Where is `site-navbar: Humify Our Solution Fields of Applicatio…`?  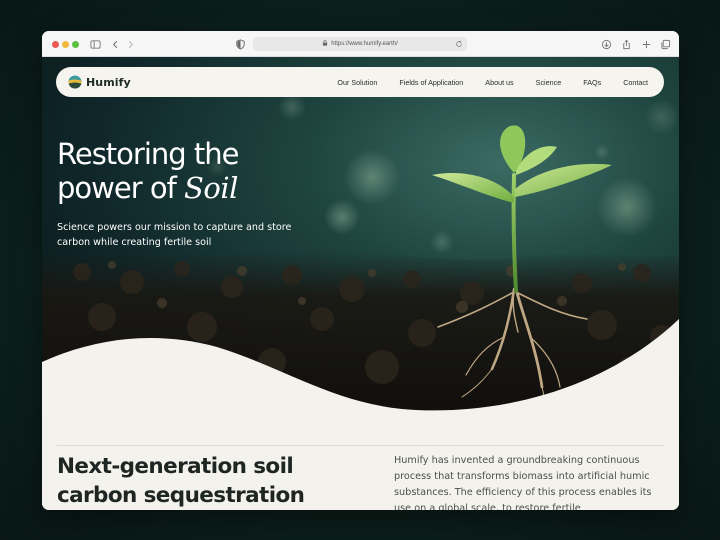
site-navbar: Humify Our Solution Fields of Applicatio… is located at coordinates (360, 82).